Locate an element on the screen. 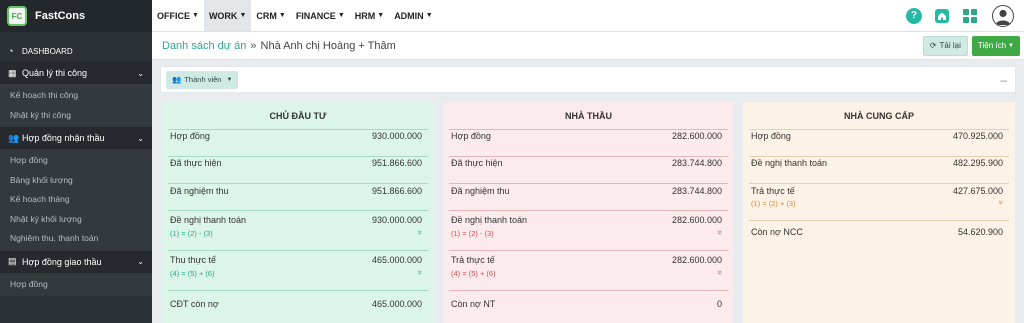 This screenshot has width=1024, height=323. sidebar-item-label: DASHBOARD is located at coordinates (47, 51).